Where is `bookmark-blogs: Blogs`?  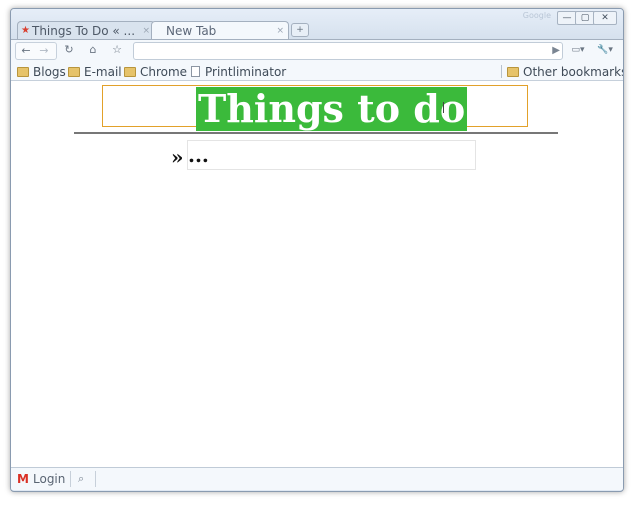
bookmark-blogs: Blogs is located at coordinates (41, 72).